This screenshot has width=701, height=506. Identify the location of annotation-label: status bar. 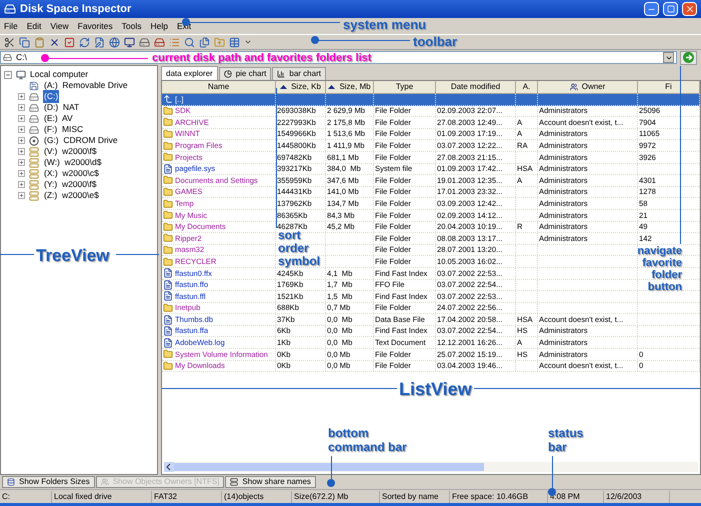
(566, 440).